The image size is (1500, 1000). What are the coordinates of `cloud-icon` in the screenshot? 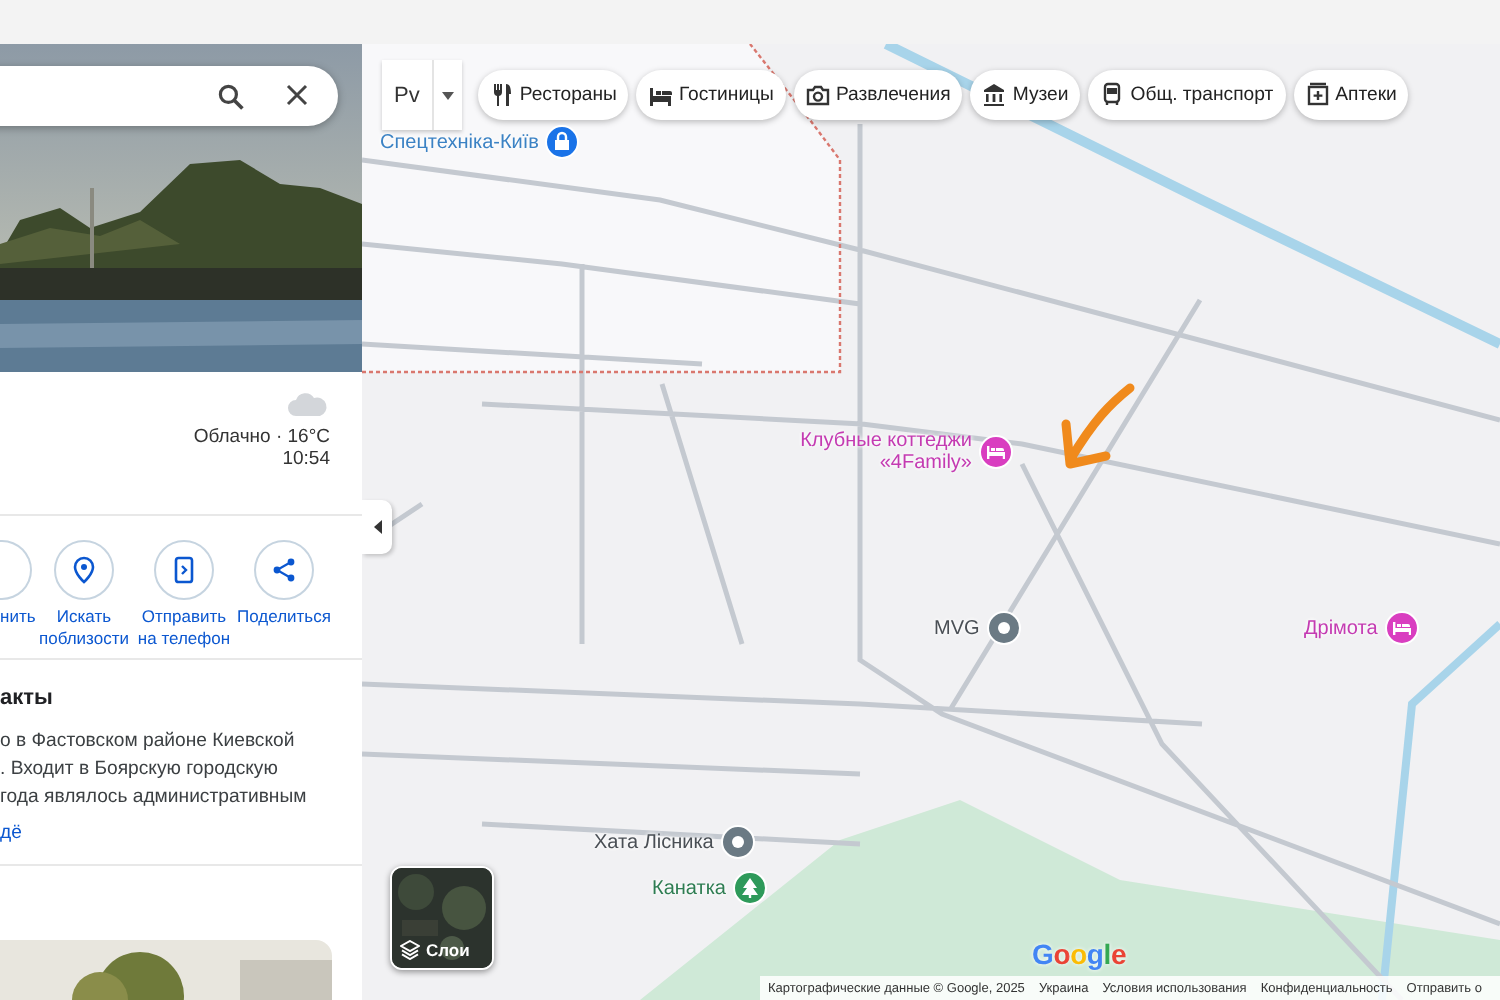 It's located at (308, 405).